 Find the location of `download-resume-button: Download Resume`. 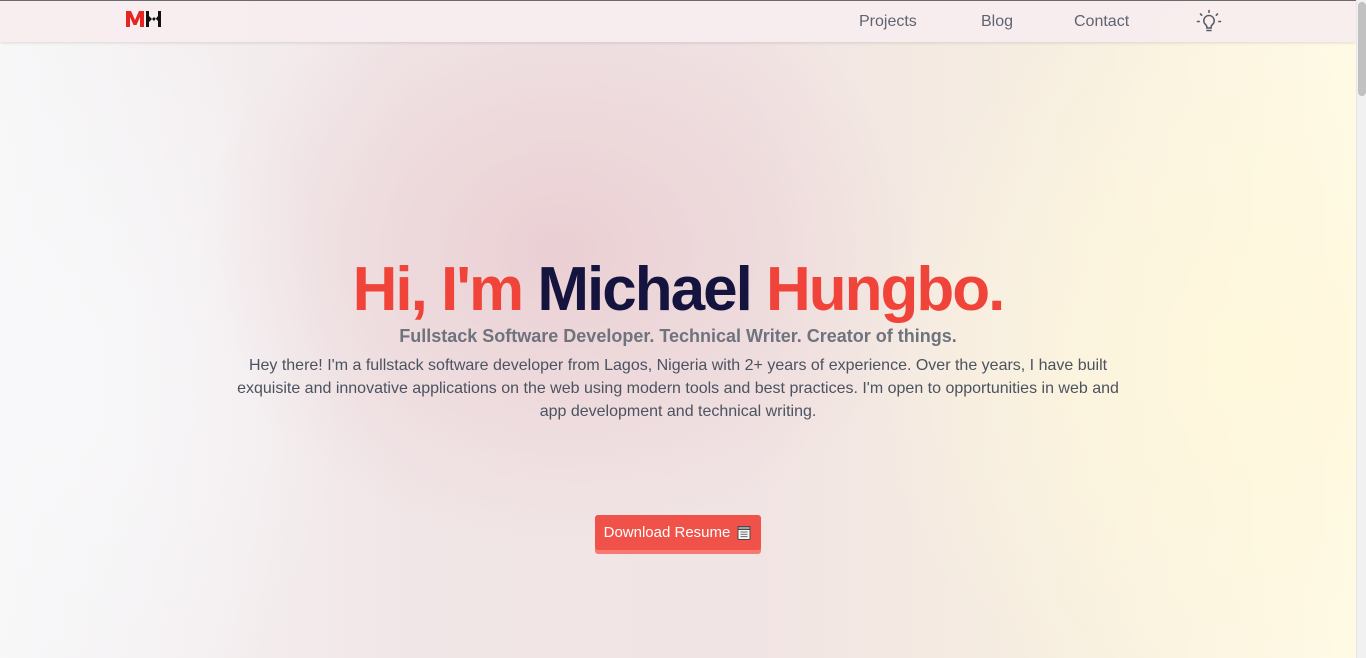

download-resume-button: Download Resume is located at coordinates (678, 532).